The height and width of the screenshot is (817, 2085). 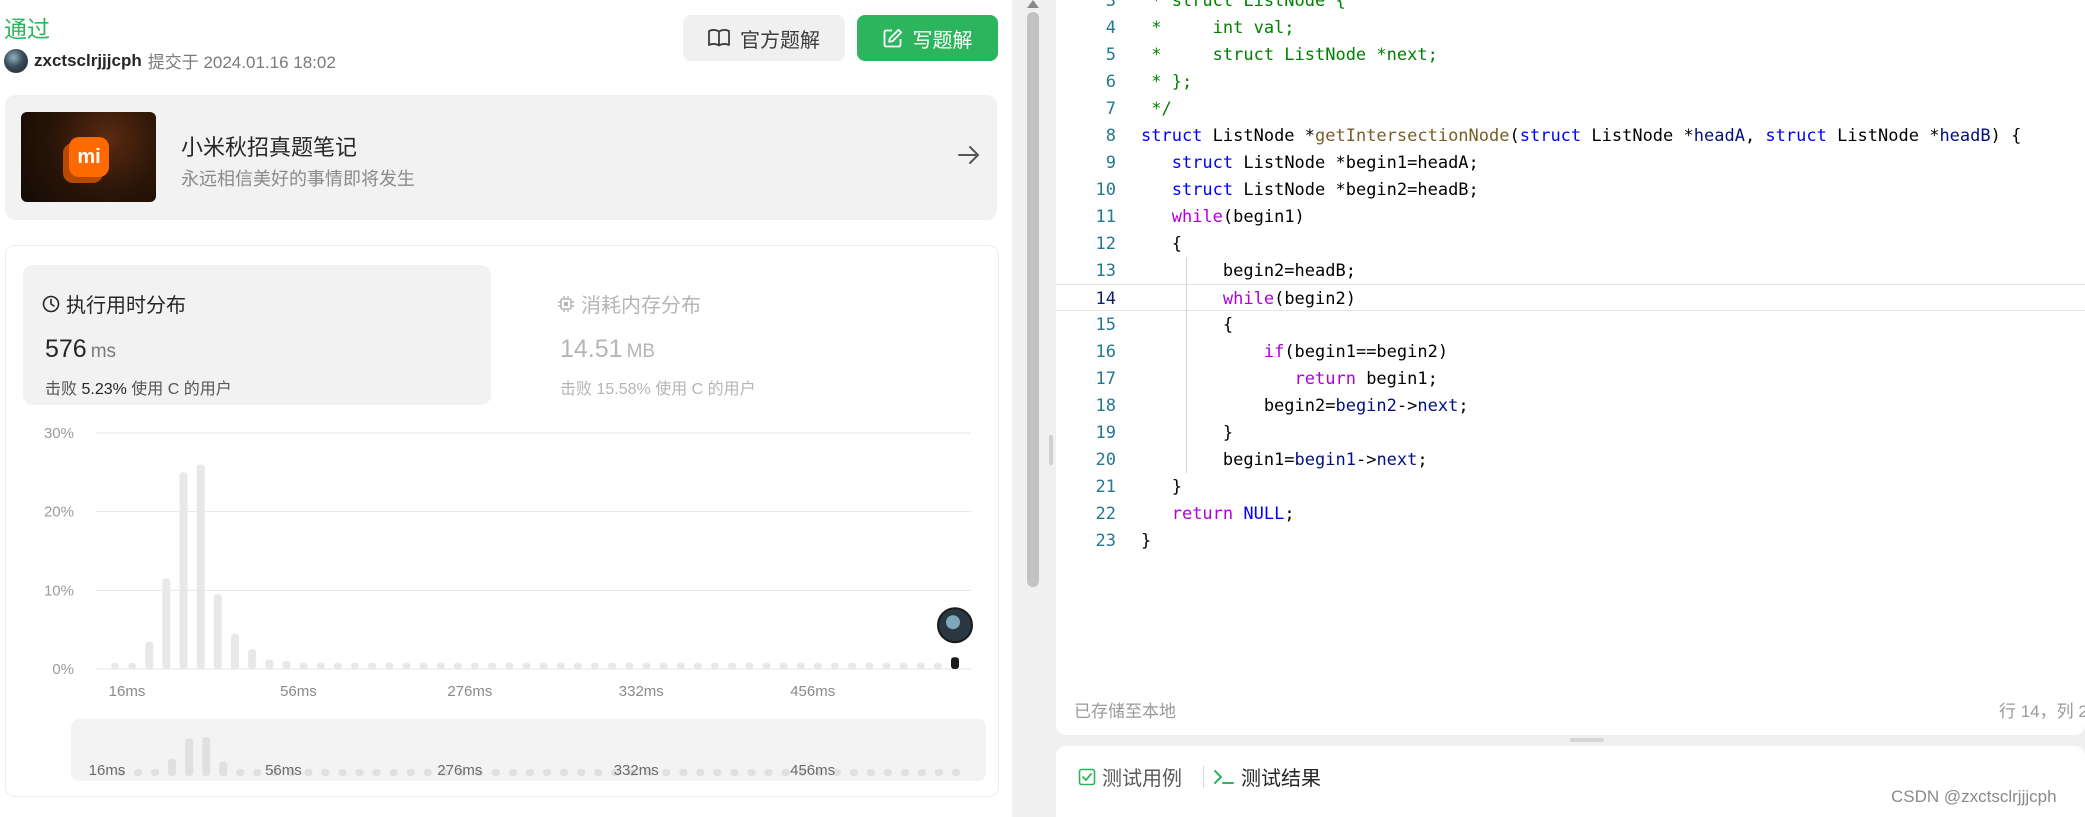 I want to click on code-line: 11 while(begin1), so click(x=1570, y=216).